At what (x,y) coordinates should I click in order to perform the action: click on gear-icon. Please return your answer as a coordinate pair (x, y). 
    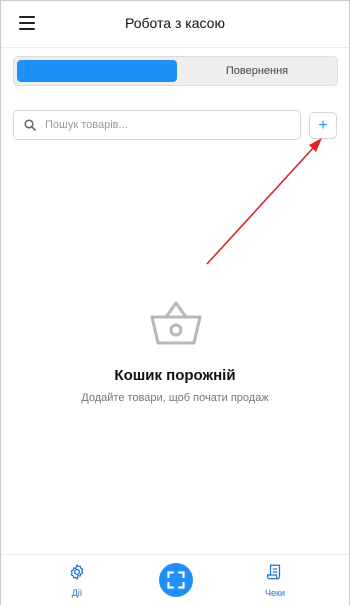
    Looking at the image, I should click on (77, 572).